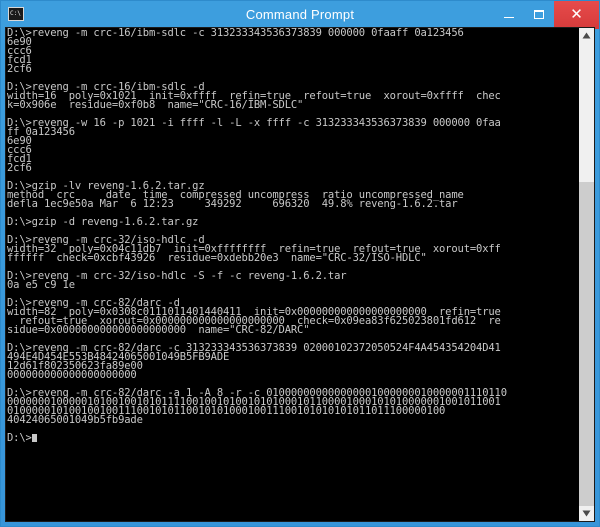 The image size is (600, 527). I want to click on close-button: ✕, so click(576, 15).